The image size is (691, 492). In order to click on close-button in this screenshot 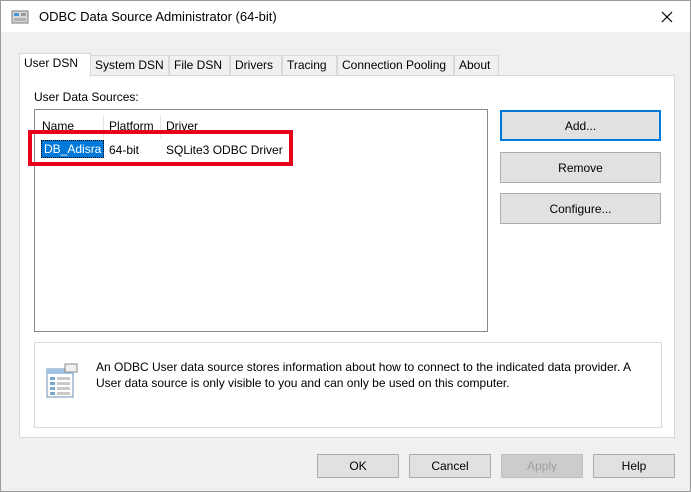, I will do `click(667, 16)`.